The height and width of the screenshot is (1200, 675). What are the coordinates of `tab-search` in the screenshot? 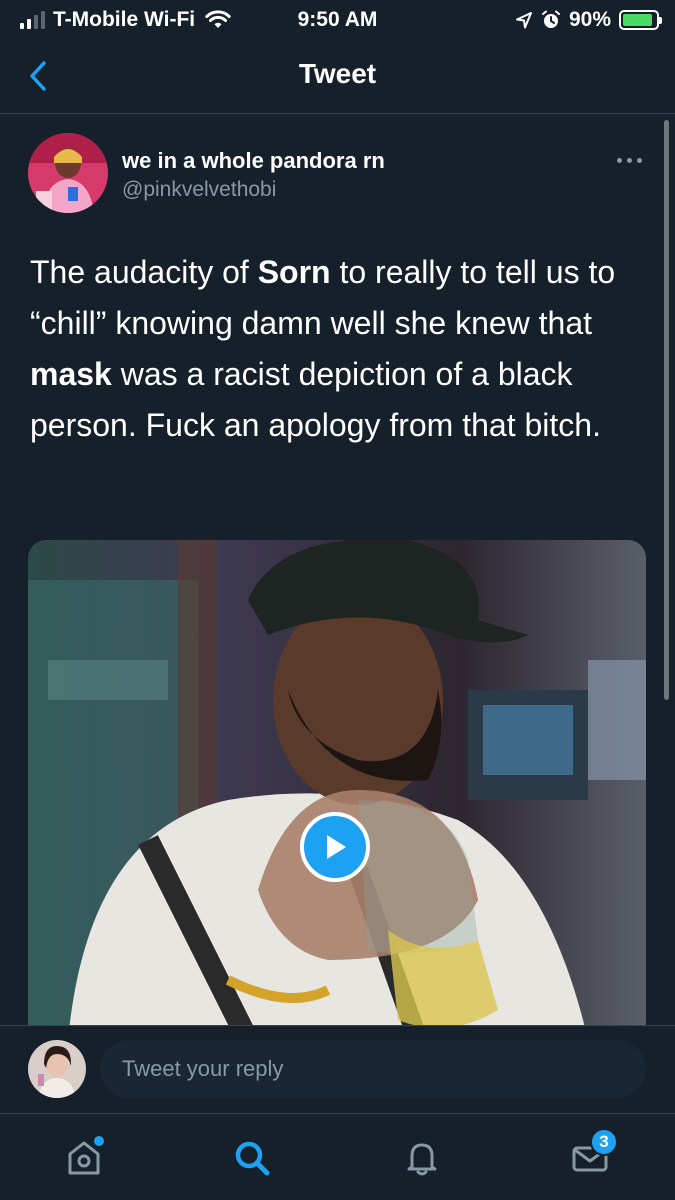 It's located at (252, 1158).